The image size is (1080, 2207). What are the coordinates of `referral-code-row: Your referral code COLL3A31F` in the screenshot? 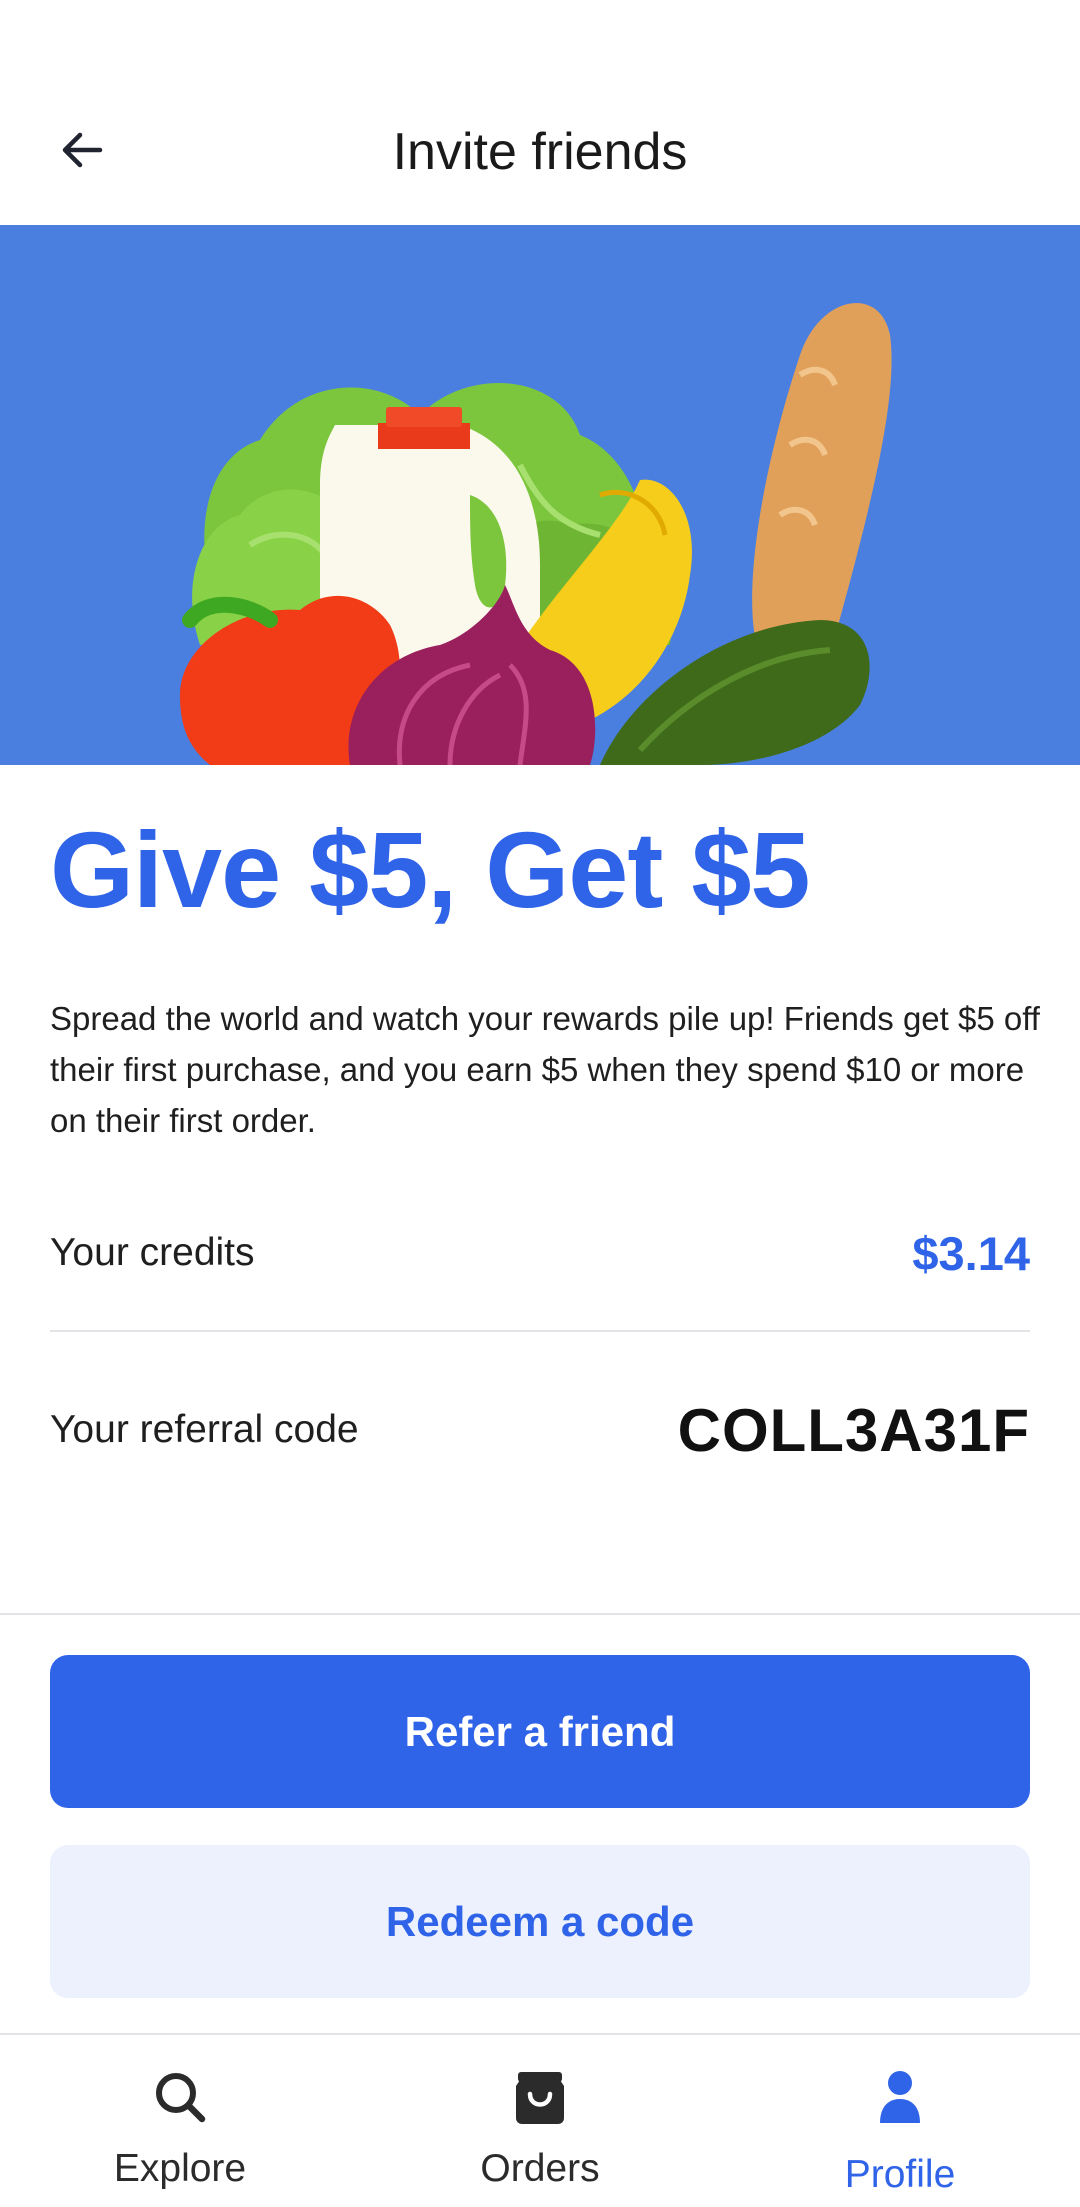 It's located at (540, 1430).